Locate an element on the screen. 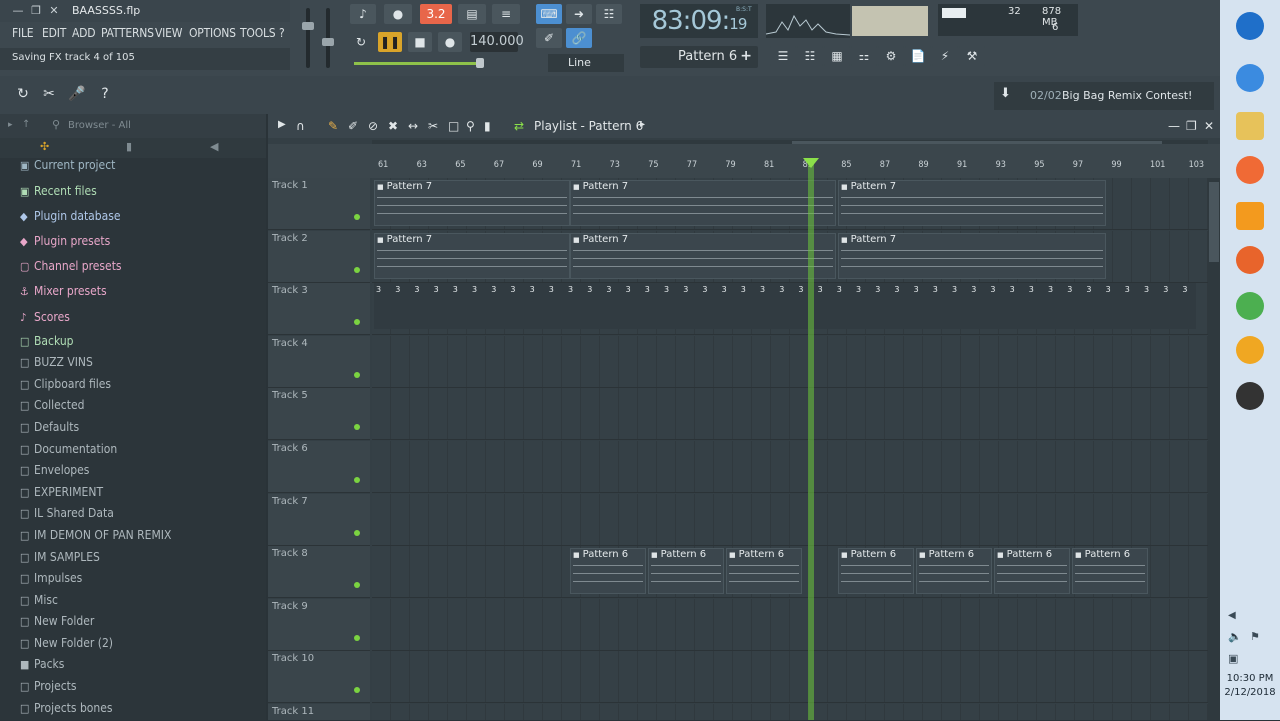 Image resolution: width=1280 pixels, height=721 pixels. volume-icon: 🔈 is located at coordinates (1235, 636).